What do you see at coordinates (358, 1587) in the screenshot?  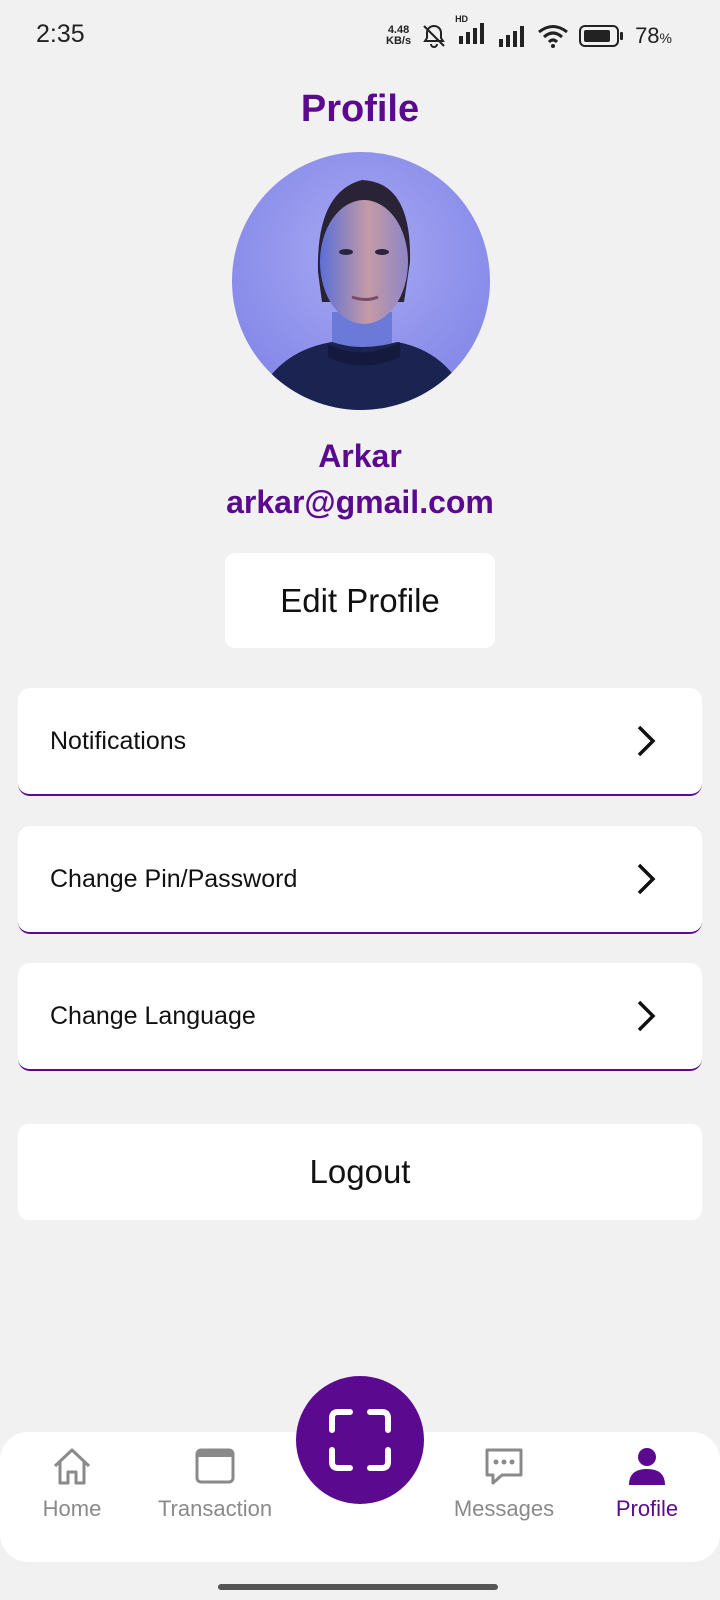 I see `home-indicator` at bounding box center [358, 1587].